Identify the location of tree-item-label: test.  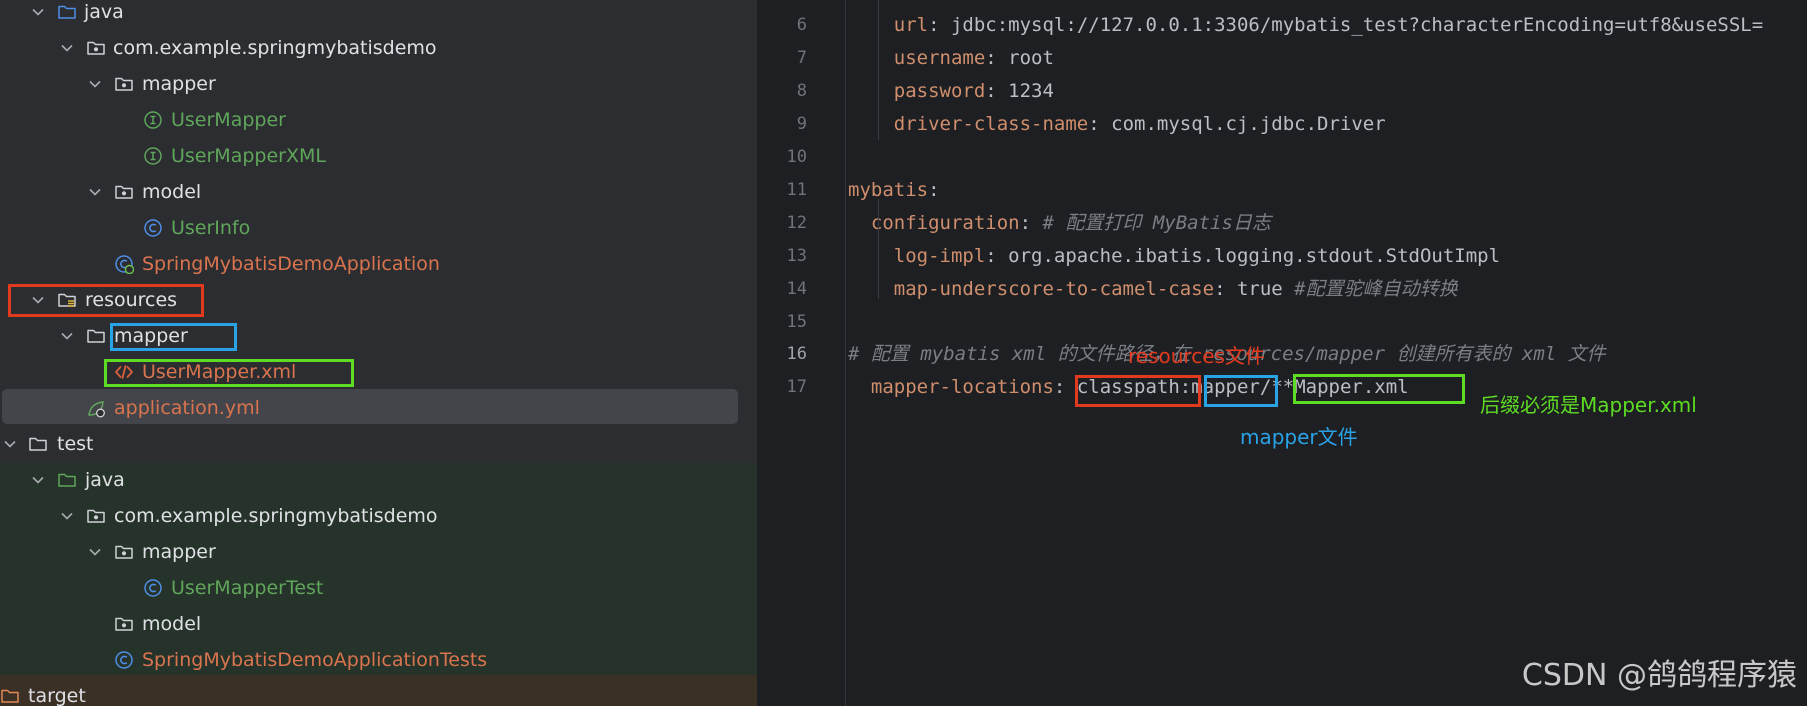
(75, 444).